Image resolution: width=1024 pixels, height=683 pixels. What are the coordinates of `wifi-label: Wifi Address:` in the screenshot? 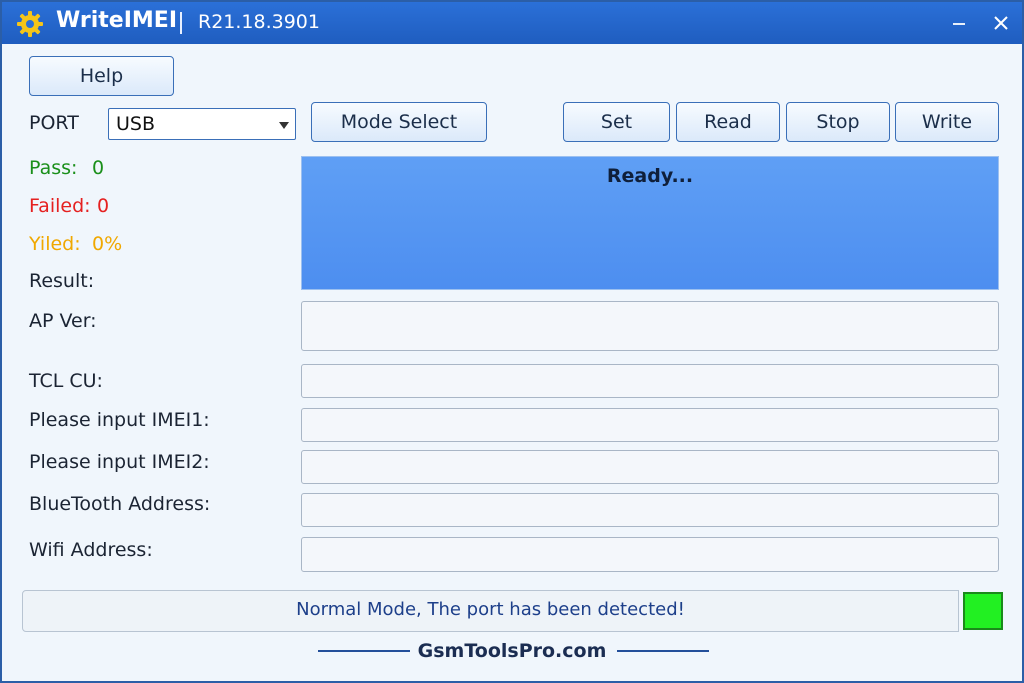 It's located at (91, 550).